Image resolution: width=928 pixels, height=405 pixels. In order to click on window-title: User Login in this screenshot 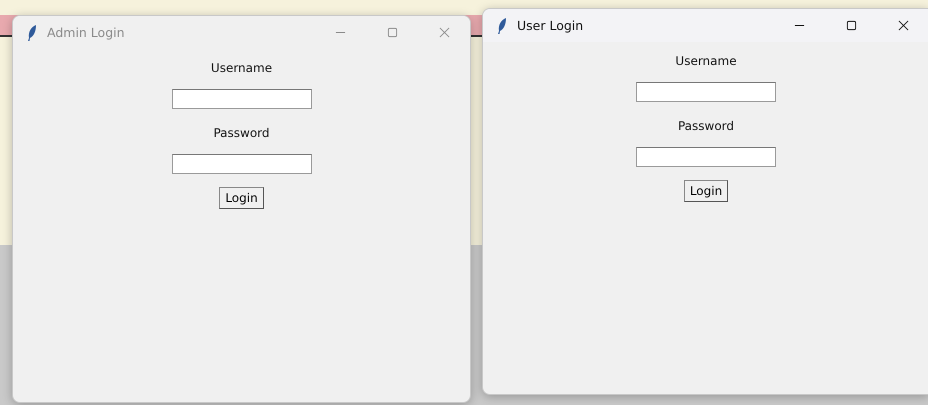, I will do `click(550, 25)`.